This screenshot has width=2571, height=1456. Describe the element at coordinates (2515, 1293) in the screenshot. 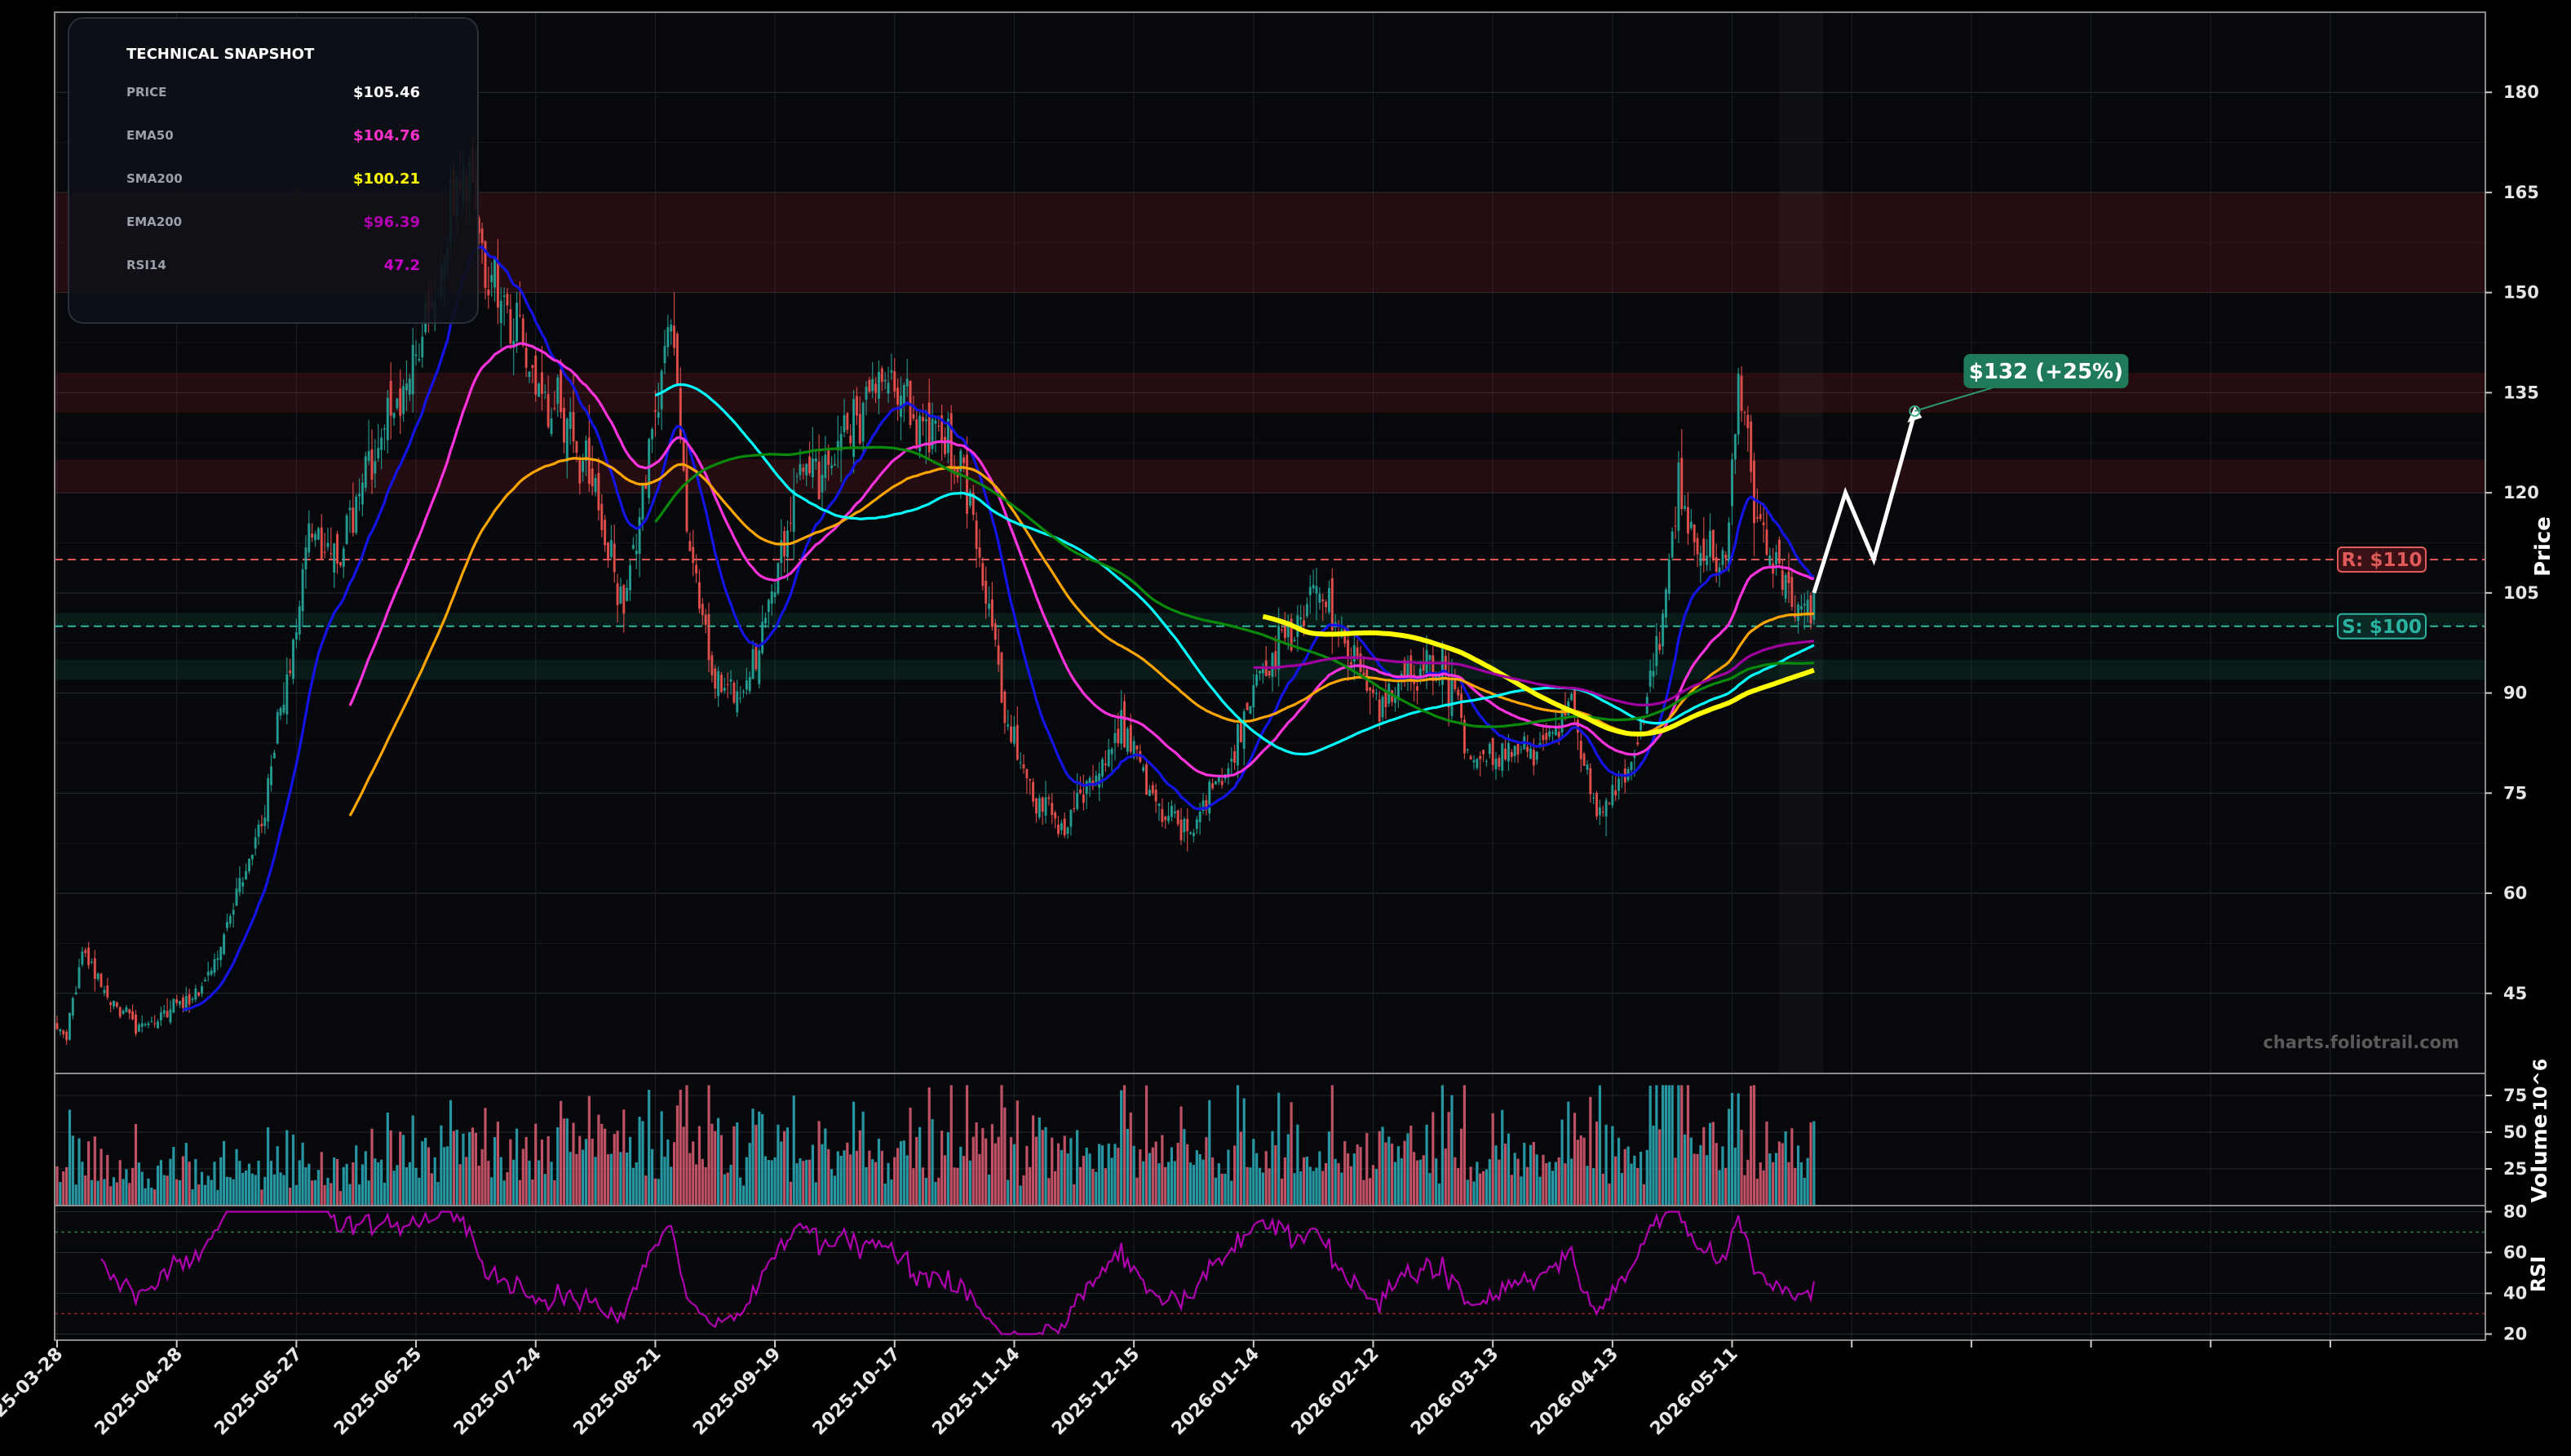

I see `rsi-tick-label: 40` at that location.